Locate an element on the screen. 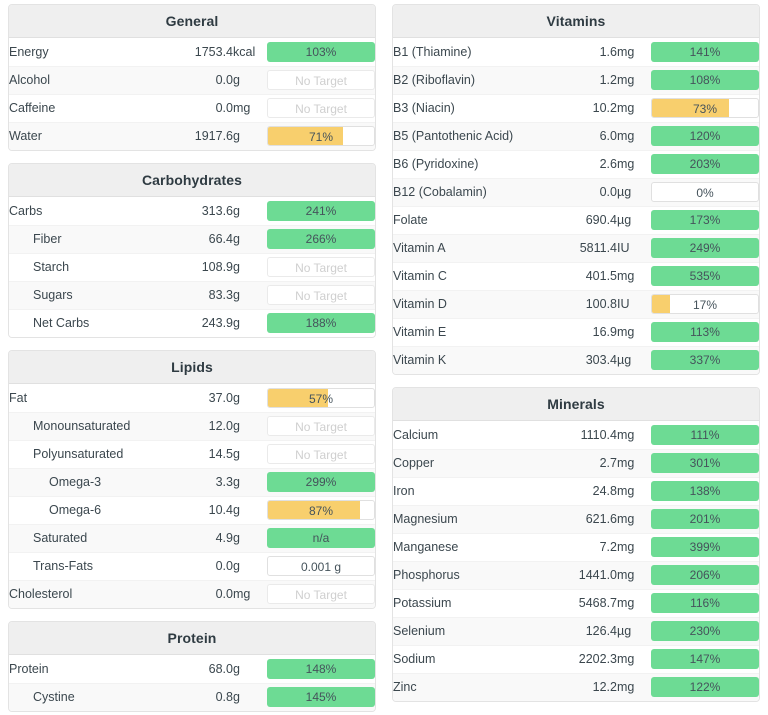  table-row: Manganese 7.2 mg 399% is located at coordinates (576, 547).